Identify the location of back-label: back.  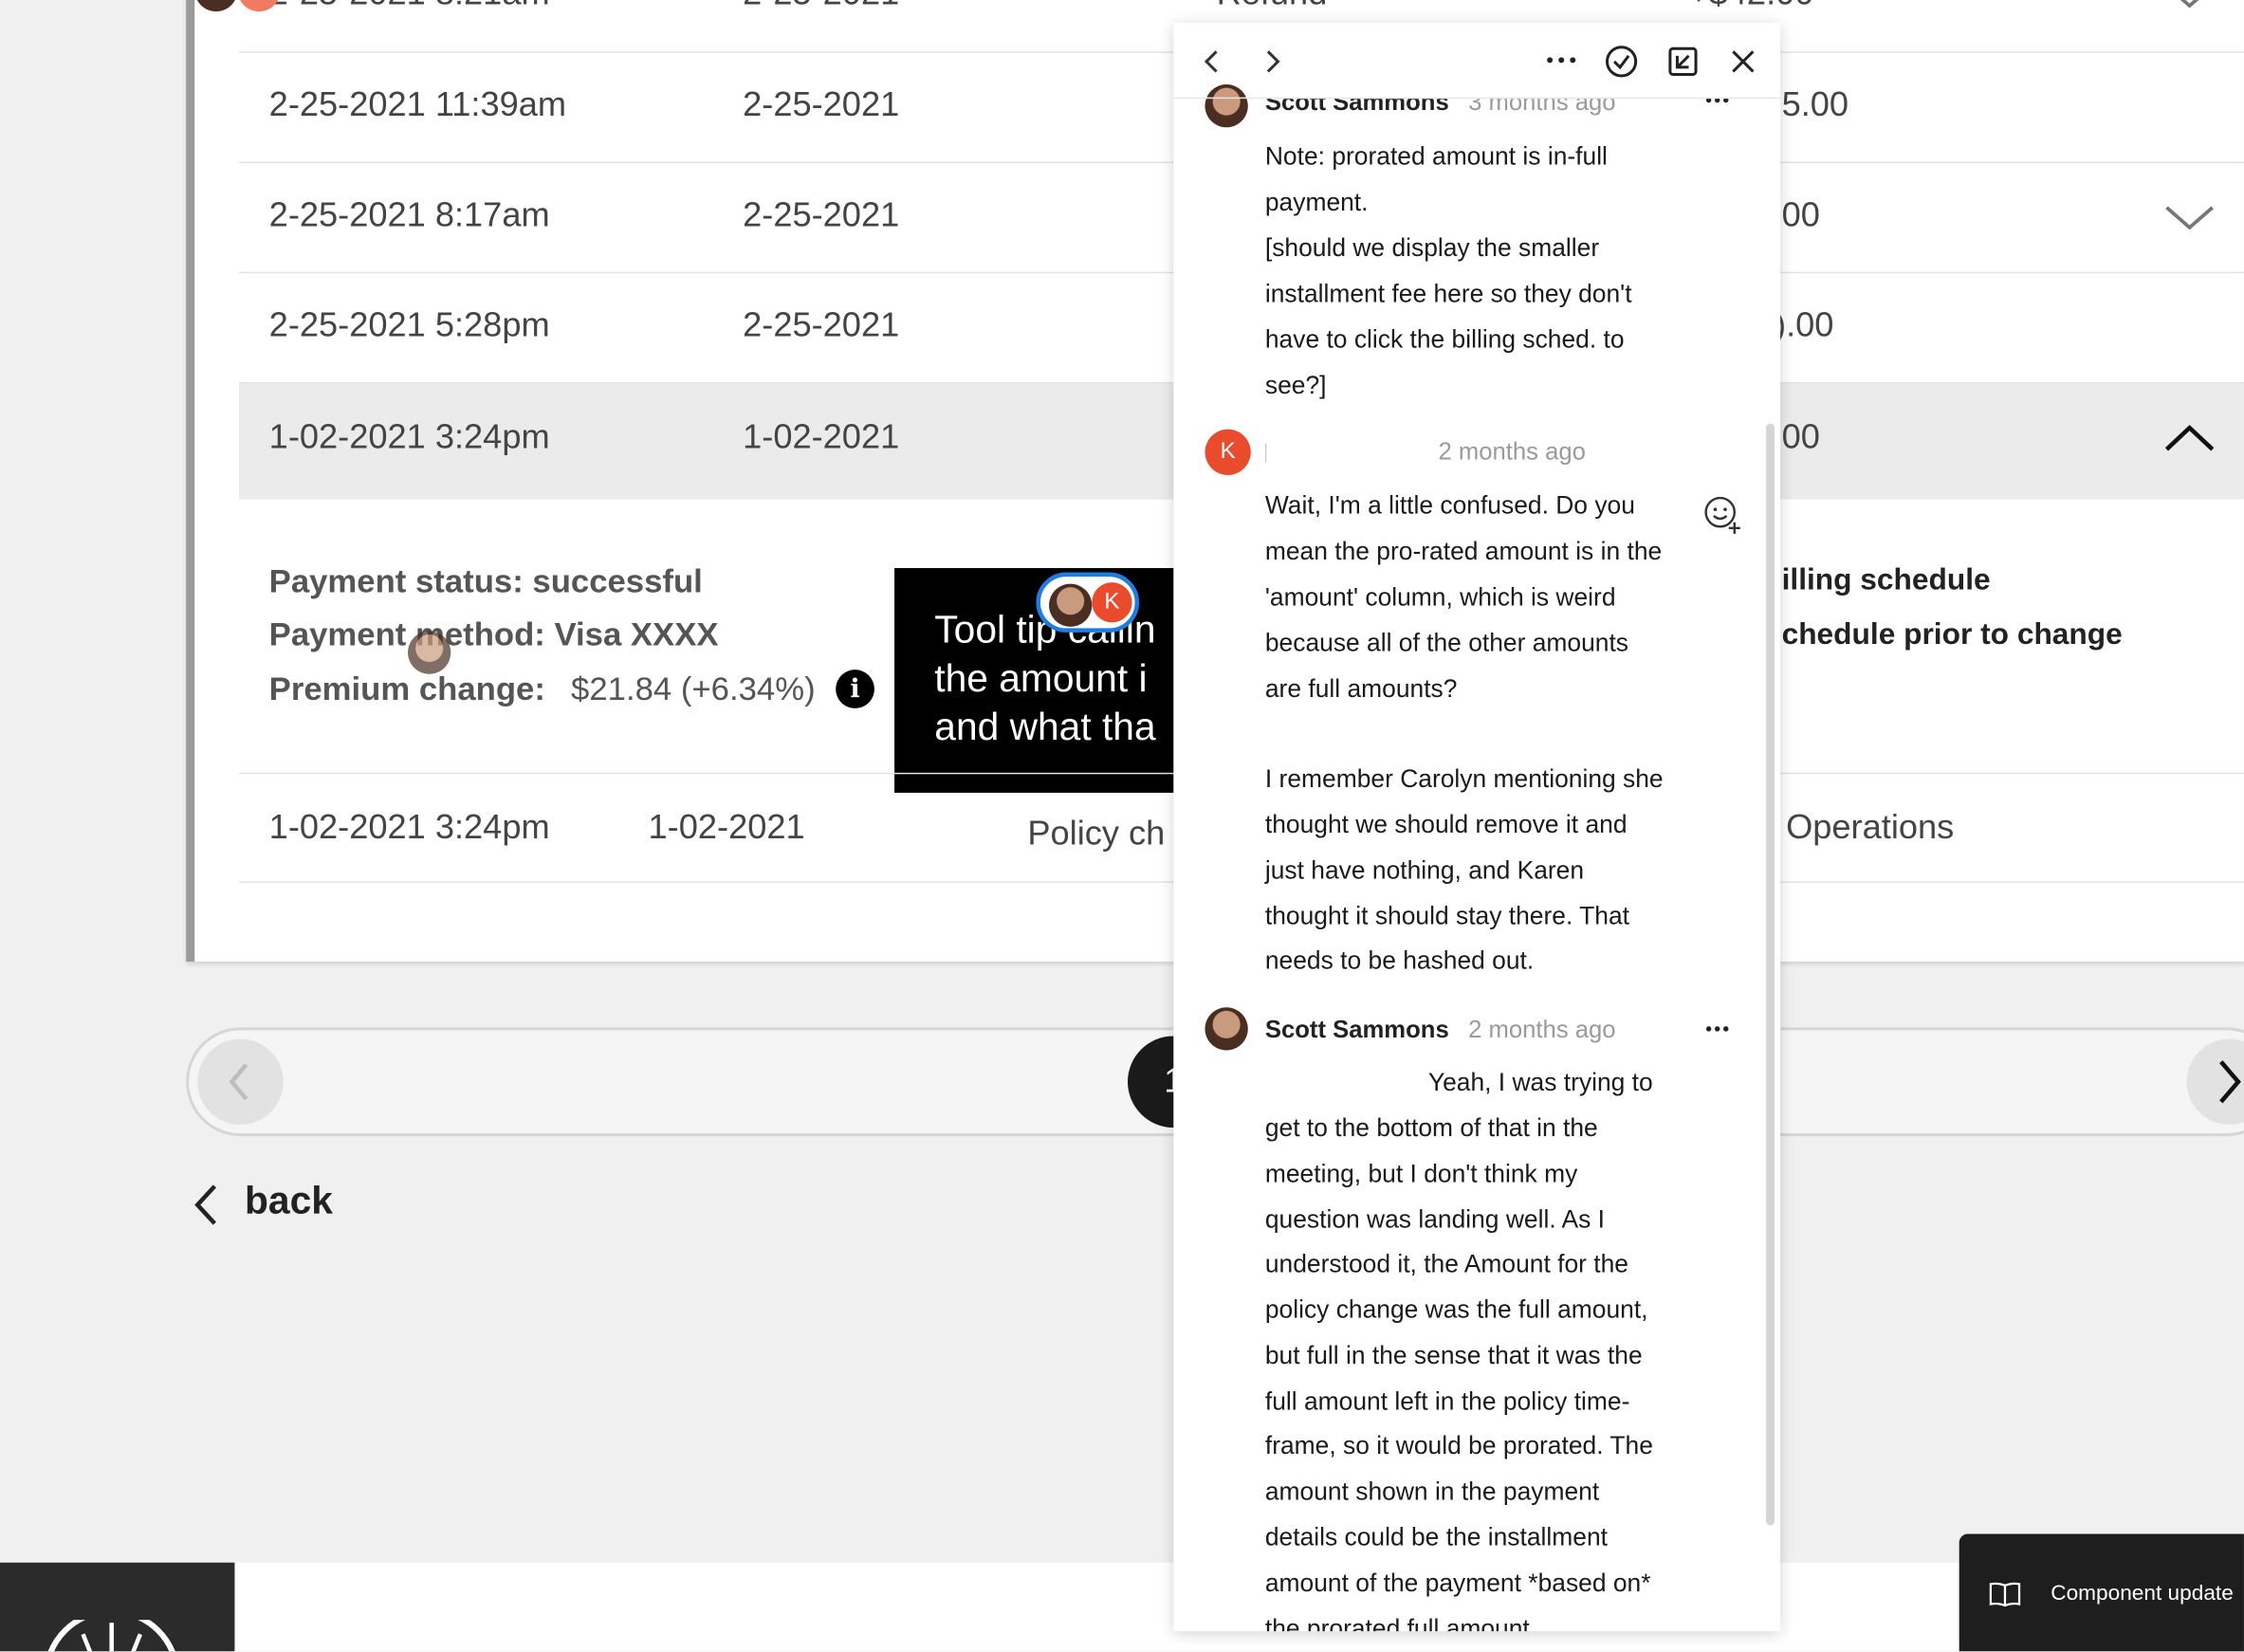
(289, 1200).